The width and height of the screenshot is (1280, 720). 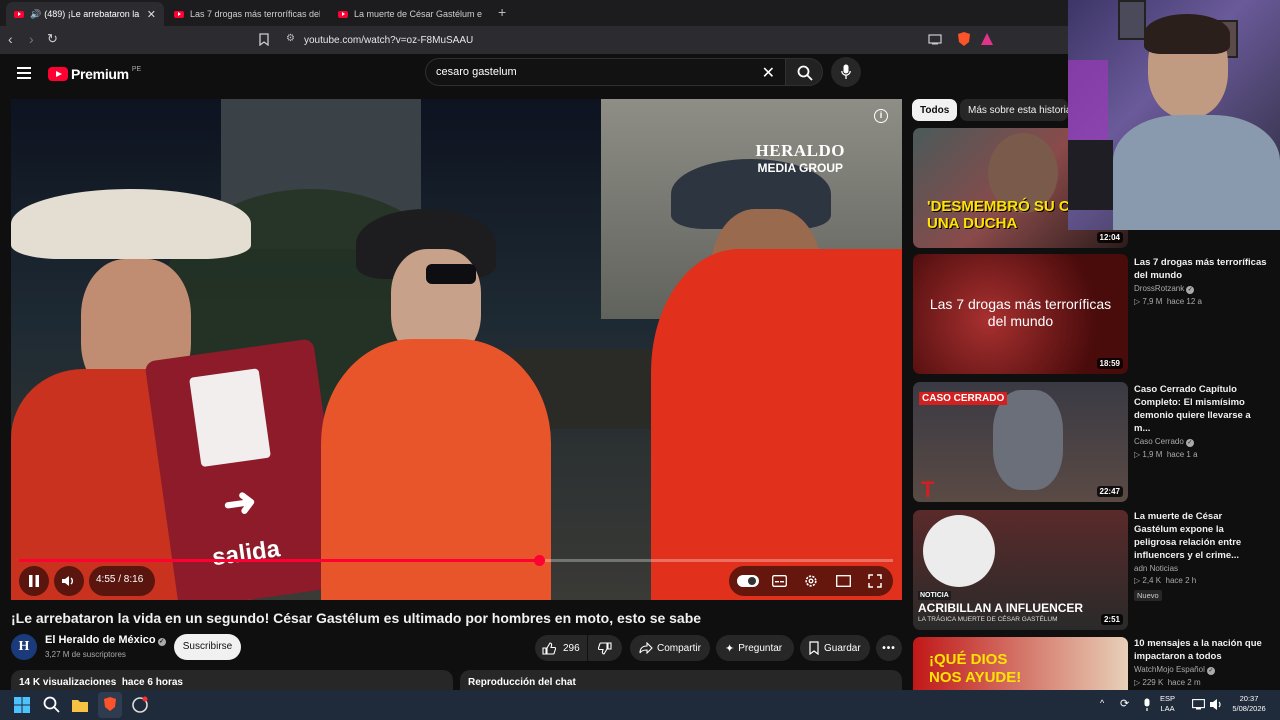 I want to click on channel-name: adn Noticias, so click(x=1156, y=568).